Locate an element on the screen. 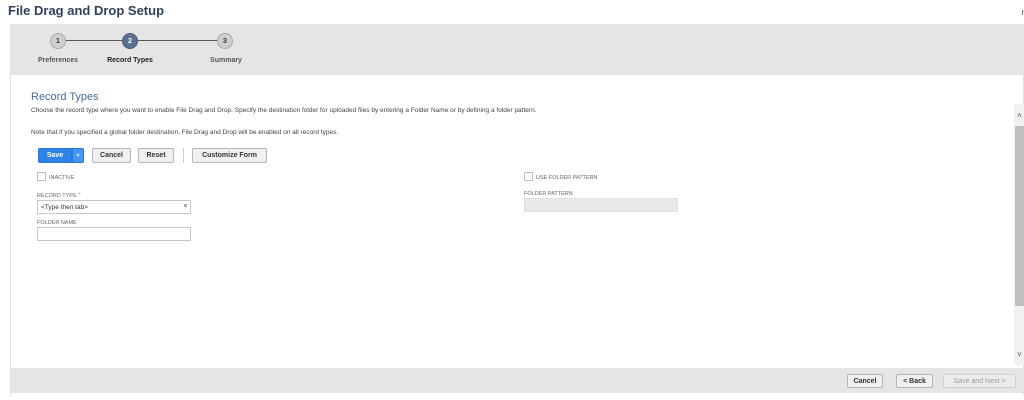 This screenshot has height=400, width=1024. record-type-select: <Type then tab> » is located at coordinates (114, 207).